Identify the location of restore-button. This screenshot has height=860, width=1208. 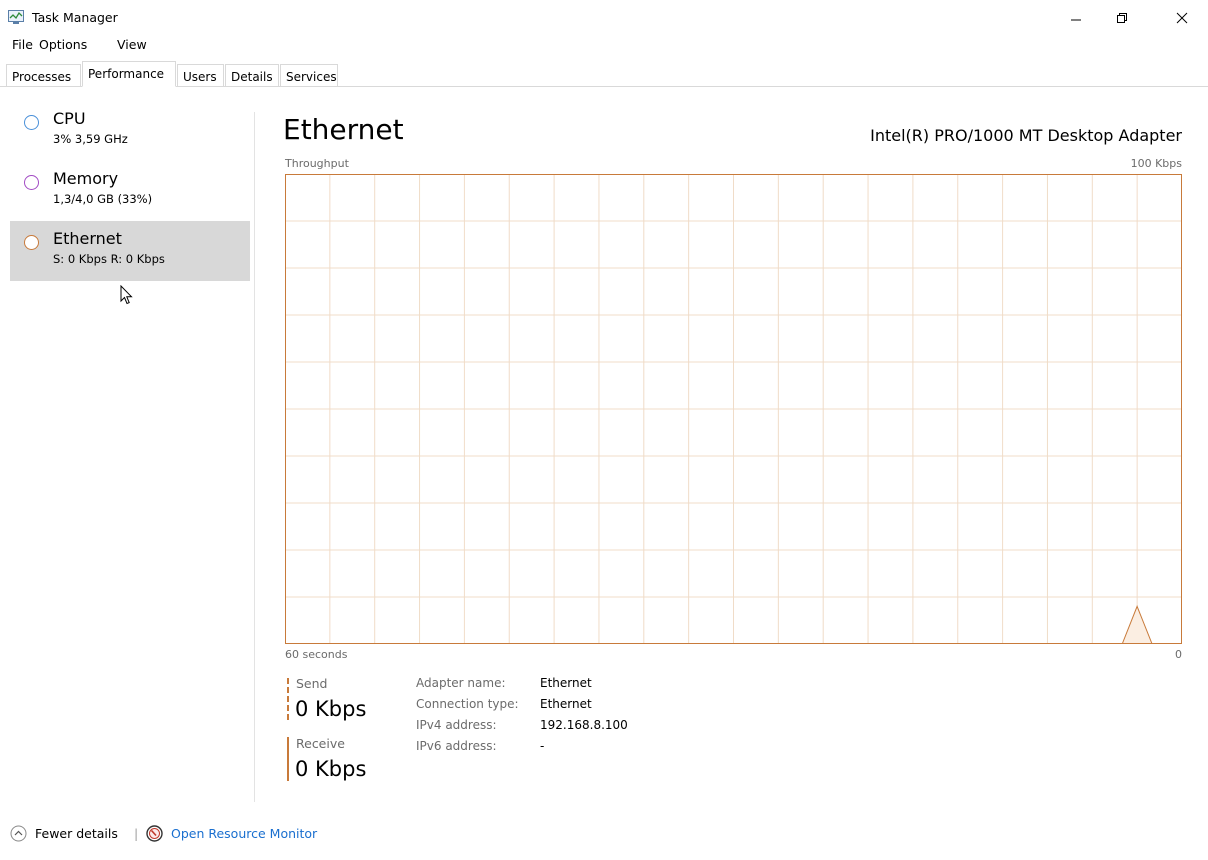
(1122, 18).